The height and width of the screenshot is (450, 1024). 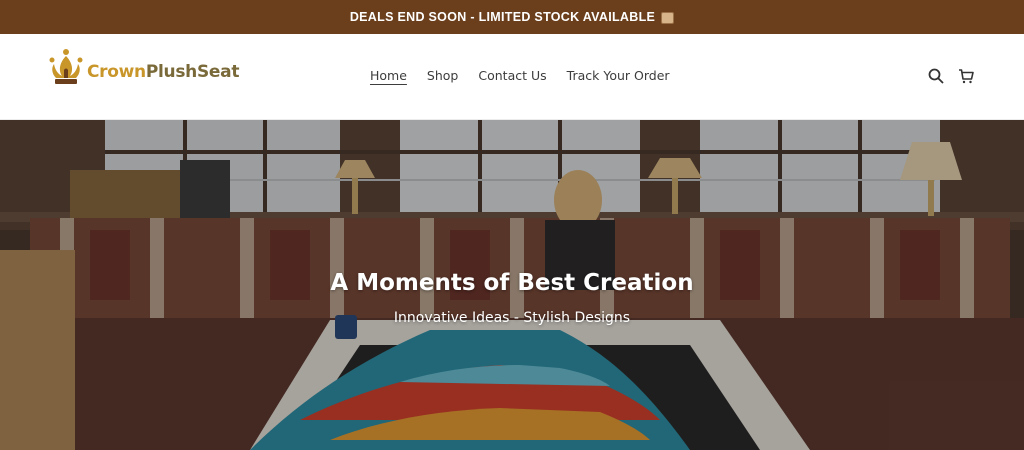 I want to click on brand-name-part1: Crown, so click(x=116, y=72).